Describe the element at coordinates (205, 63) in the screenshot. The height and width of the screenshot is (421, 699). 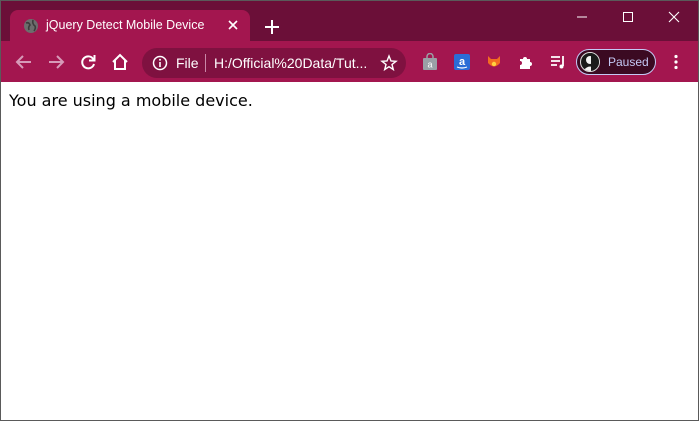
I see `omnibox-divider` at that location.